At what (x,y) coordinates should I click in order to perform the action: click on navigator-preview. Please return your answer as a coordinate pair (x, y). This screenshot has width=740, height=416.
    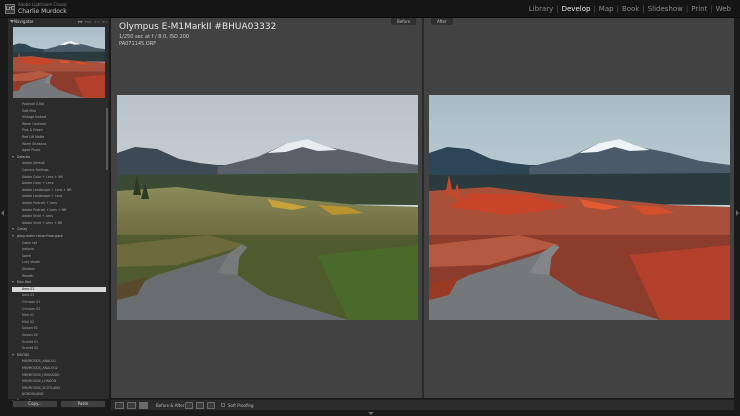
    Looking at the image, I should click on (59, 62).